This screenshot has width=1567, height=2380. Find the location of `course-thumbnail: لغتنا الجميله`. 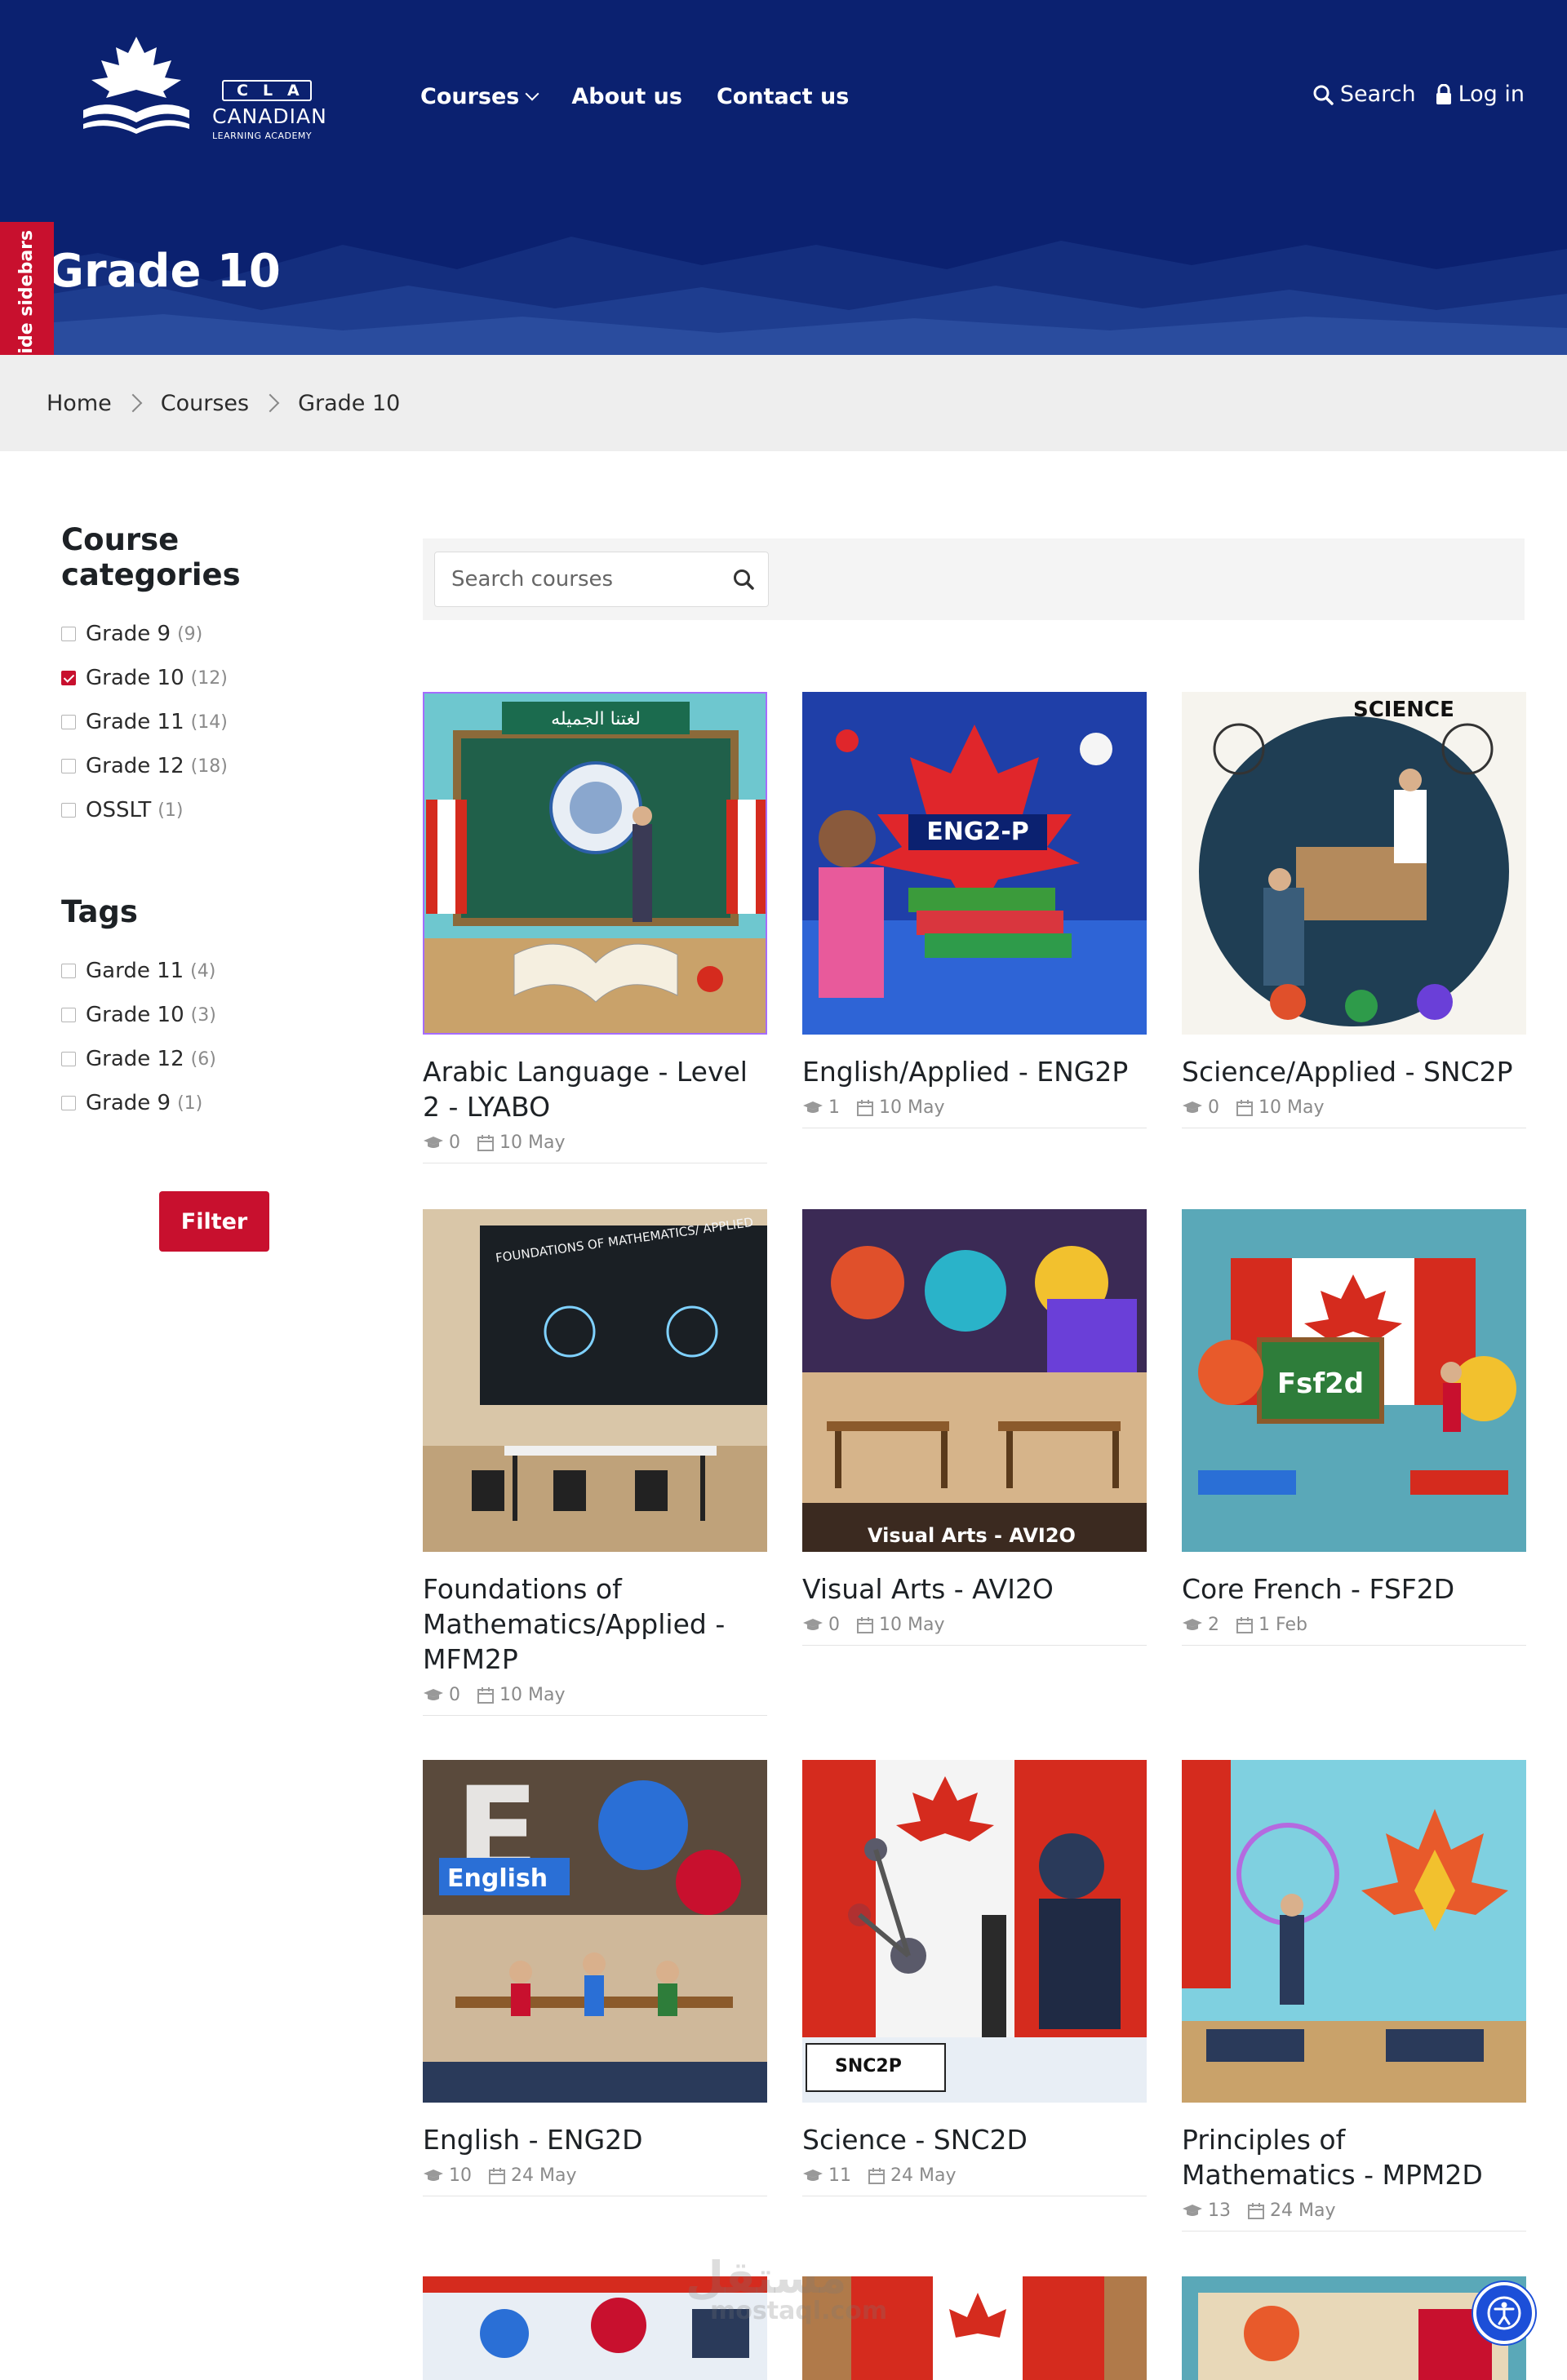

course-thumbnail: لغتنا الجميله is located at coordinates (595, 863).